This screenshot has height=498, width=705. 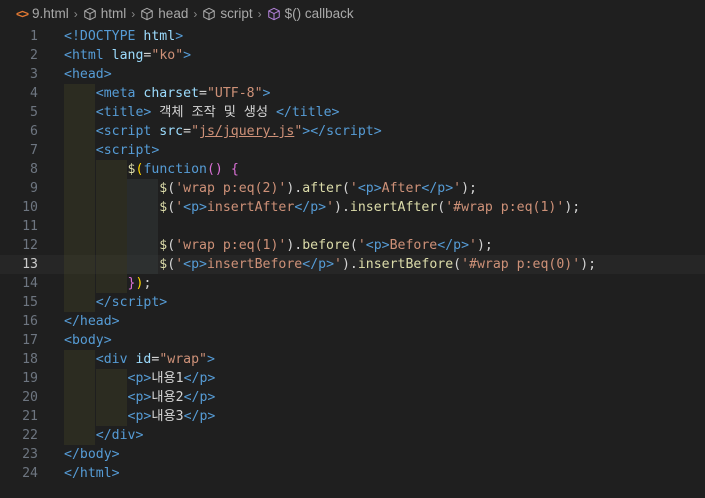 I want to click on code-line: 15 </script>, so click(x=352, y=302).